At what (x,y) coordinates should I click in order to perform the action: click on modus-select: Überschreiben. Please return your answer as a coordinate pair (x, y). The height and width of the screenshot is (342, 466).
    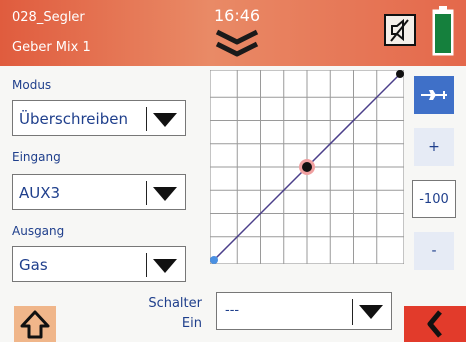
    Looking at the image, I should click on (99, 118).